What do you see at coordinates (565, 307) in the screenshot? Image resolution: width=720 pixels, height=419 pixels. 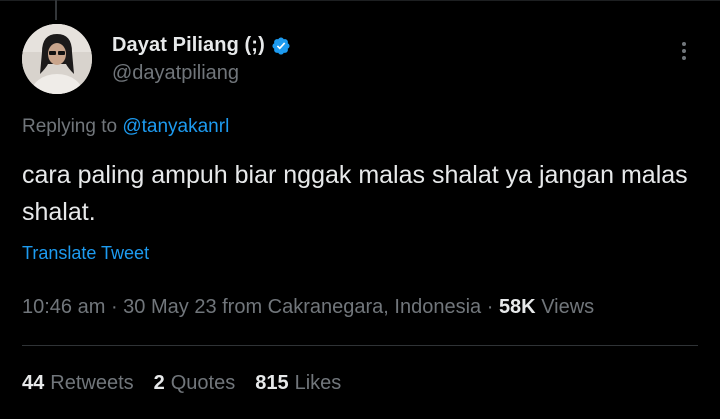 I see `views-label: Views` at bounding box center [565, 307].